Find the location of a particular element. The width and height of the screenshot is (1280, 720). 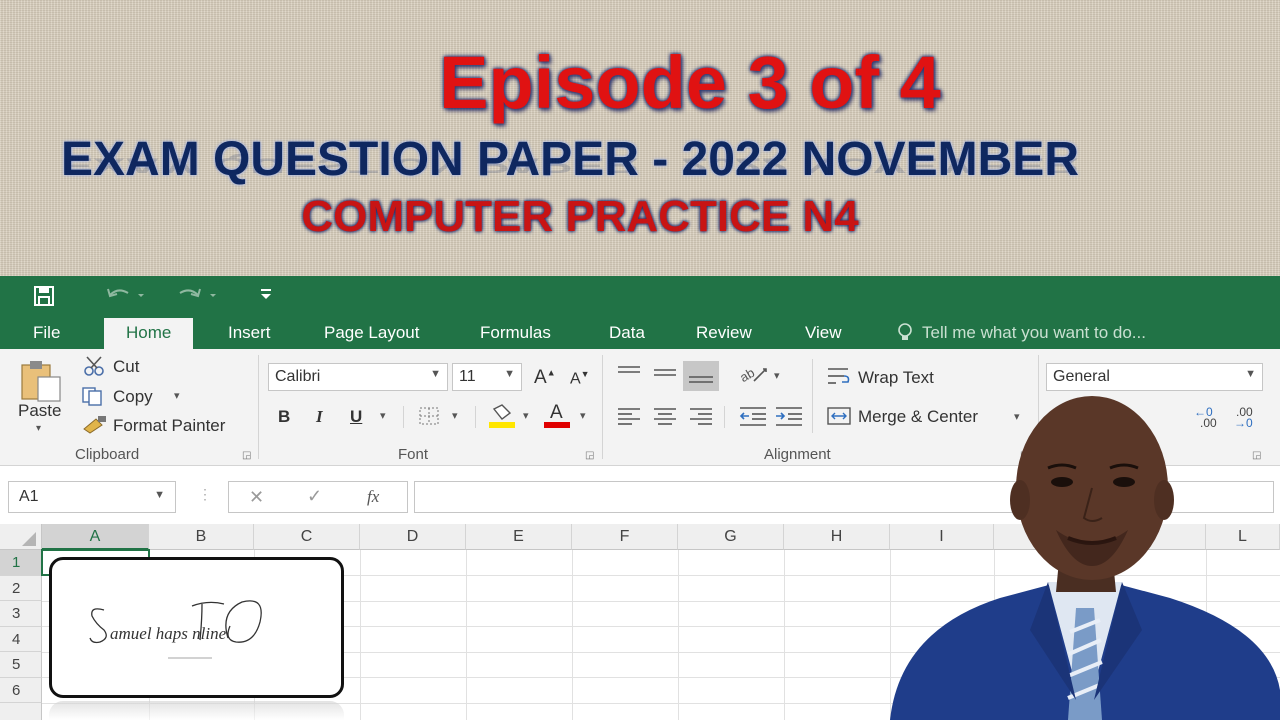

bold-button: B is located at coordinates (284, 417).